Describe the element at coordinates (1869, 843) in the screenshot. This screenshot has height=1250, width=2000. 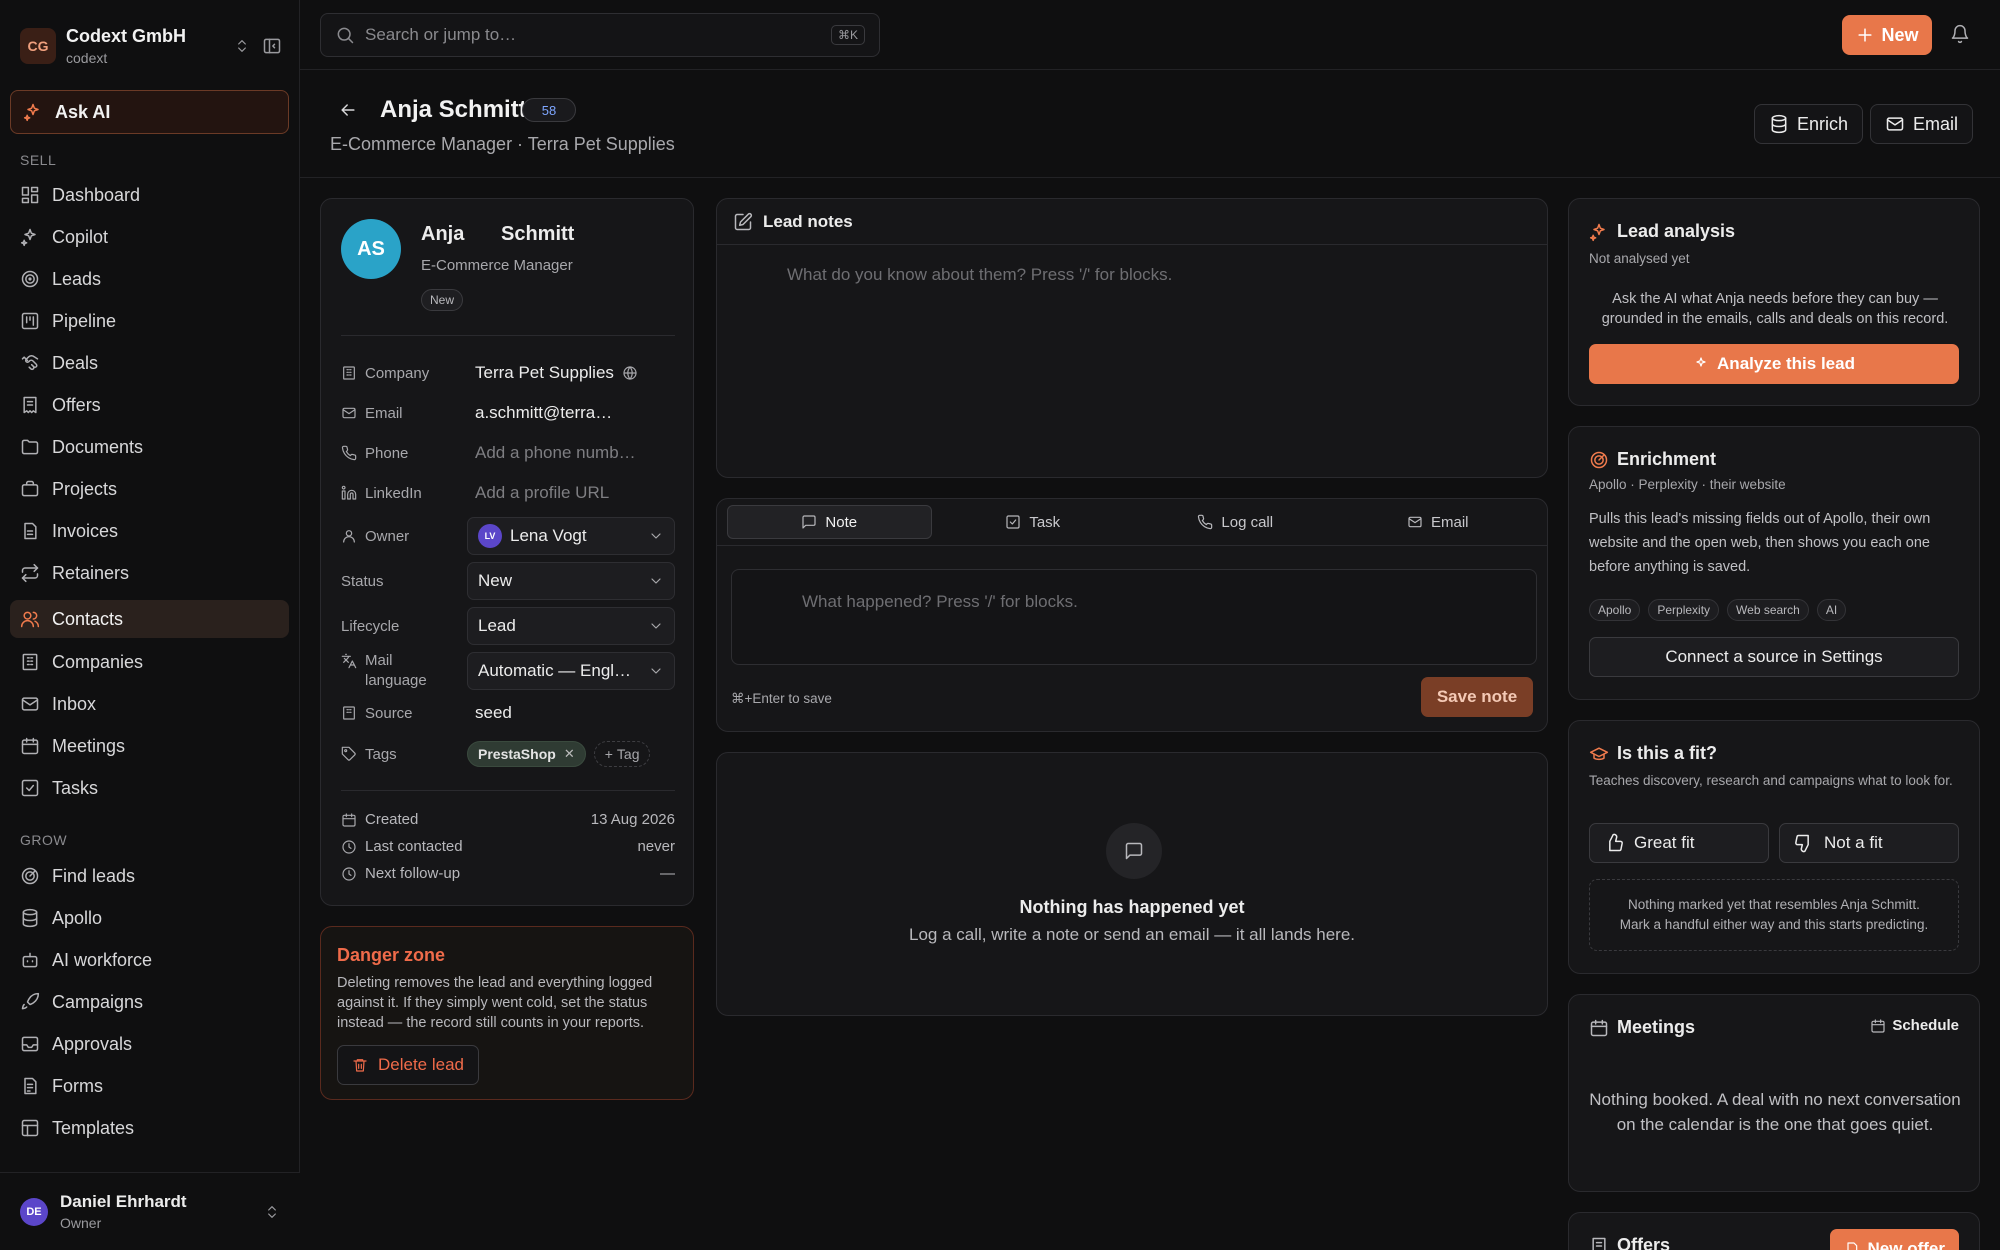
I see `not-a-fit-button: Not a fit` at that location.